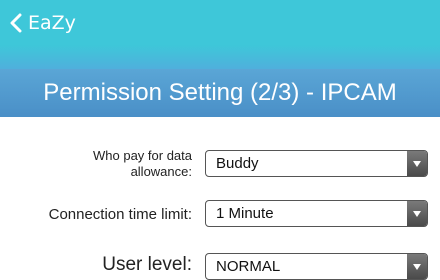 Image resolution: width=440 pixels, height=280 pixels. What do you see at coordinates (316, 213) in the screenshot?
I see `connection-time-limit-select: 1 Minute` at bounding box center [316, 213].